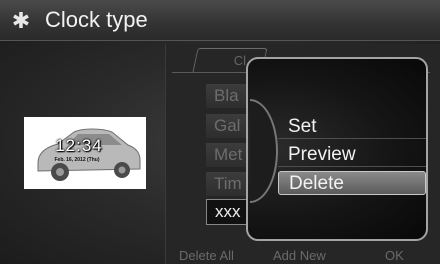 The height and width of the screenshot is (264, 440). I want to click on gear-icon: ✱, so click(21, 20).